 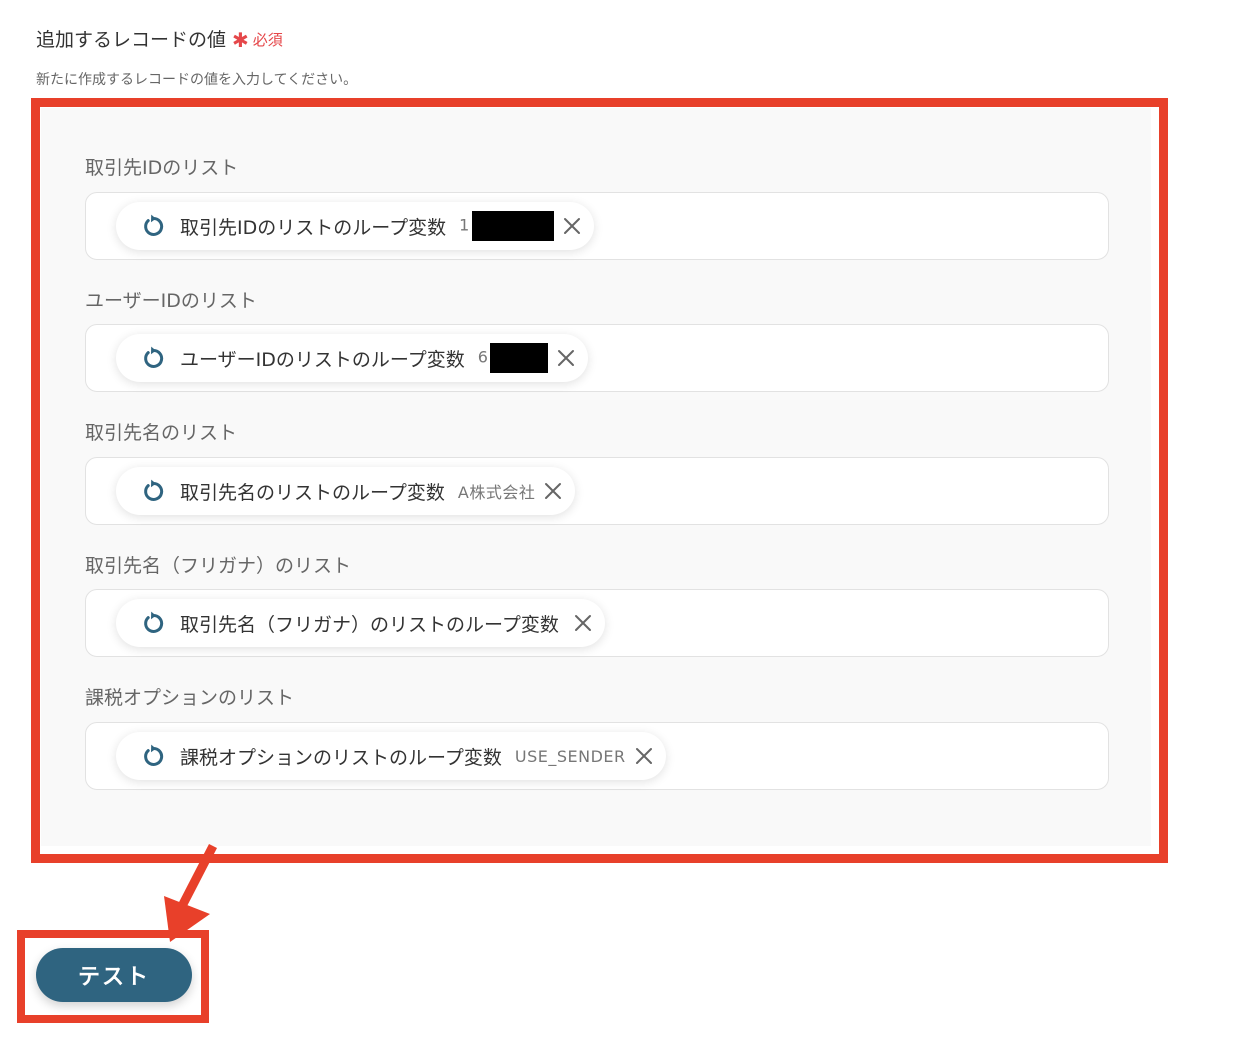 I want to click on field-input-tax-option-list: 課税オプションのリストのループ変数 USE_SENDER, so click(x=597, y=756).